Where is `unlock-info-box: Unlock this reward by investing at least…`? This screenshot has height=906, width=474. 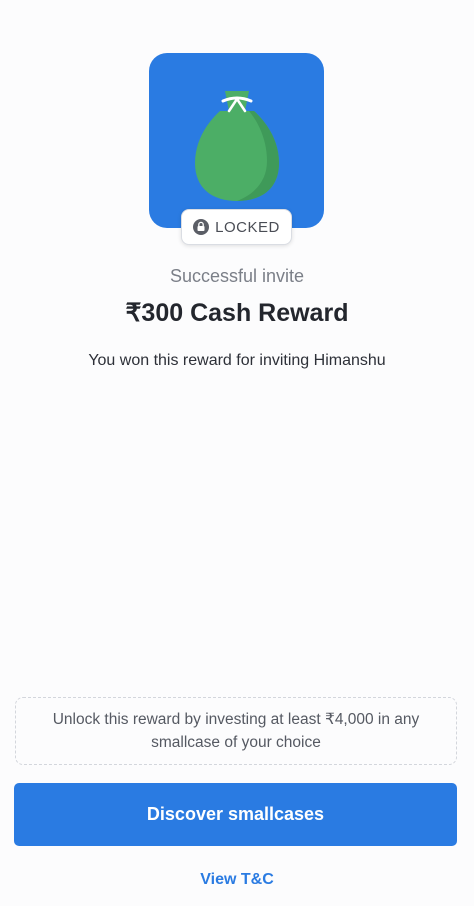
unlock-info-box: Unlock this reward by investing at least… is located at coordinates (236, 731).